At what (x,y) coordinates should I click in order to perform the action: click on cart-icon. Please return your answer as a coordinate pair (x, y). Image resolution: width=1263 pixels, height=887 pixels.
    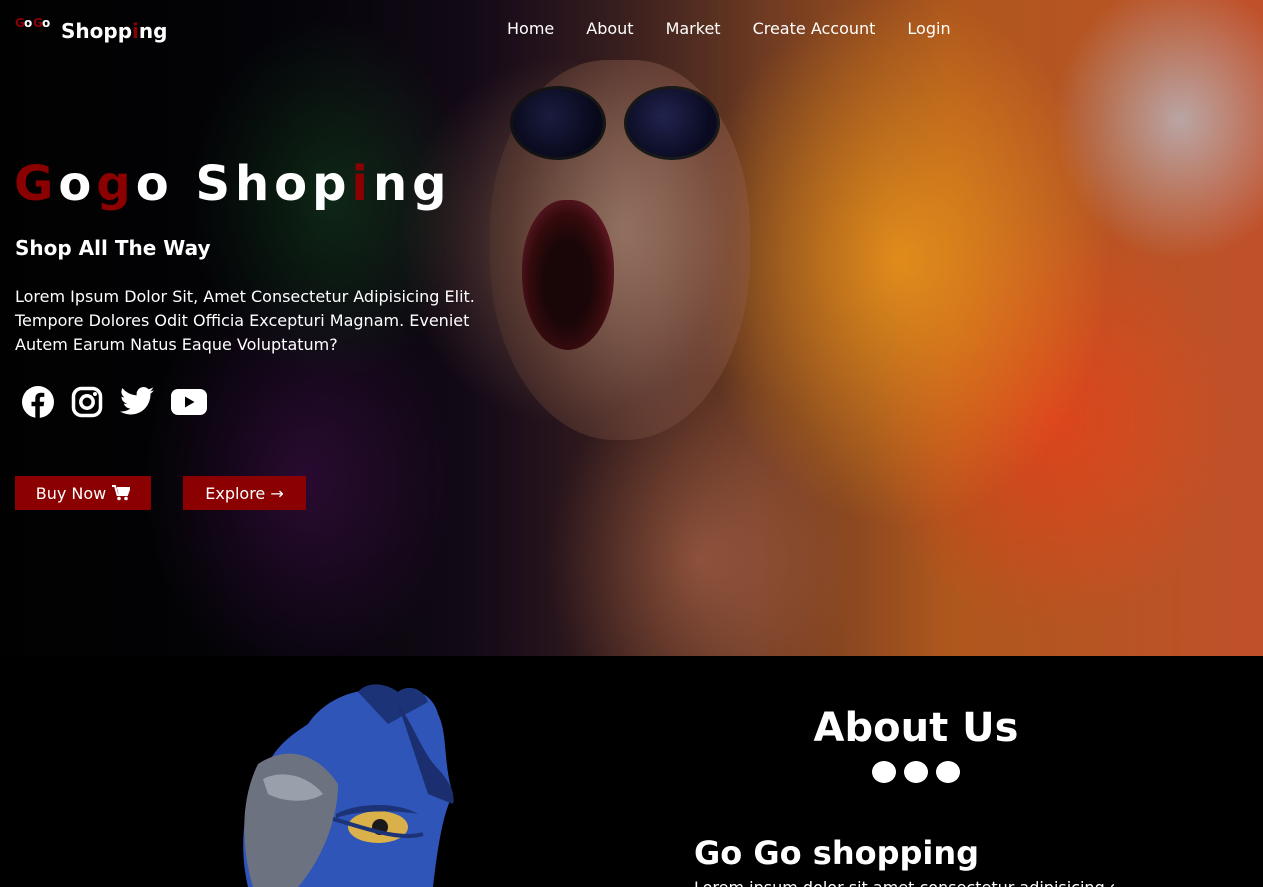
    Looking at the image, I should click on (121, 493).